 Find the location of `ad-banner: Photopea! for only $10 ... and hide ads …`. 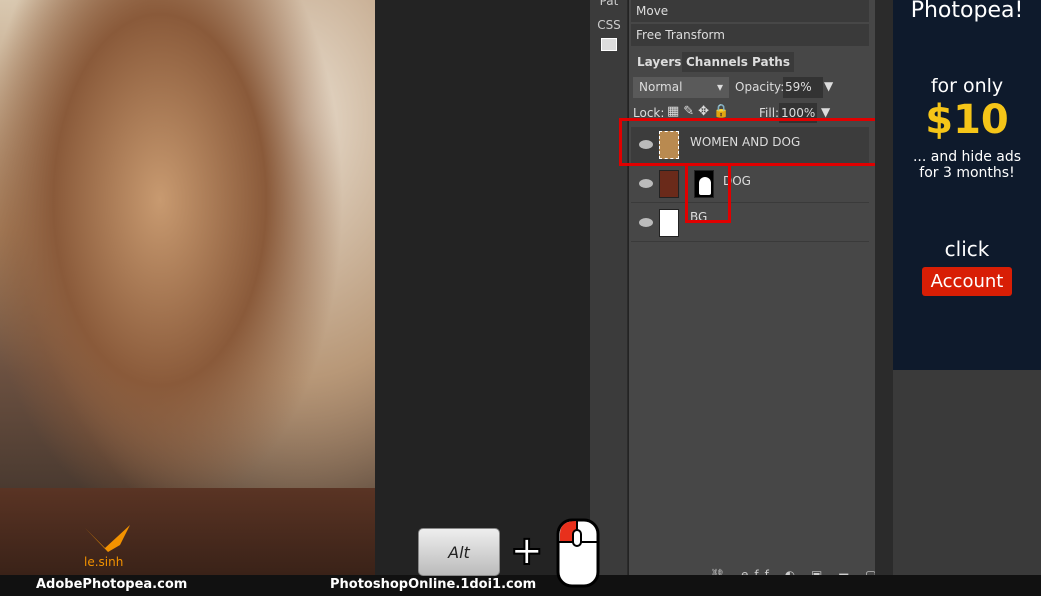

ad-banner: Photopea! for only $10 ... and hide ads … is located at coordinates (967, 185).